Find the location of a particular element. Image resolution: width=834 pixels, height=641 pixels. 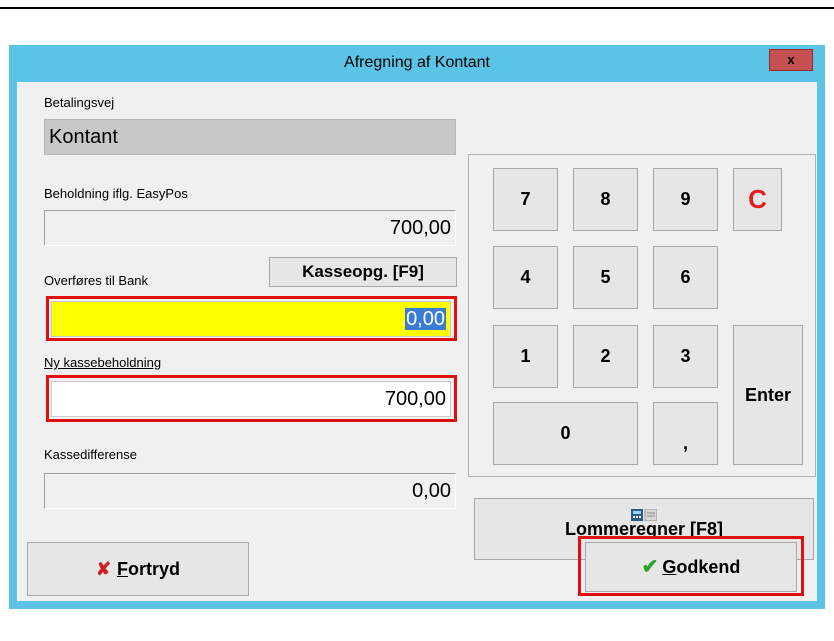

key-8: 8 is located at coordinates (605, 199).